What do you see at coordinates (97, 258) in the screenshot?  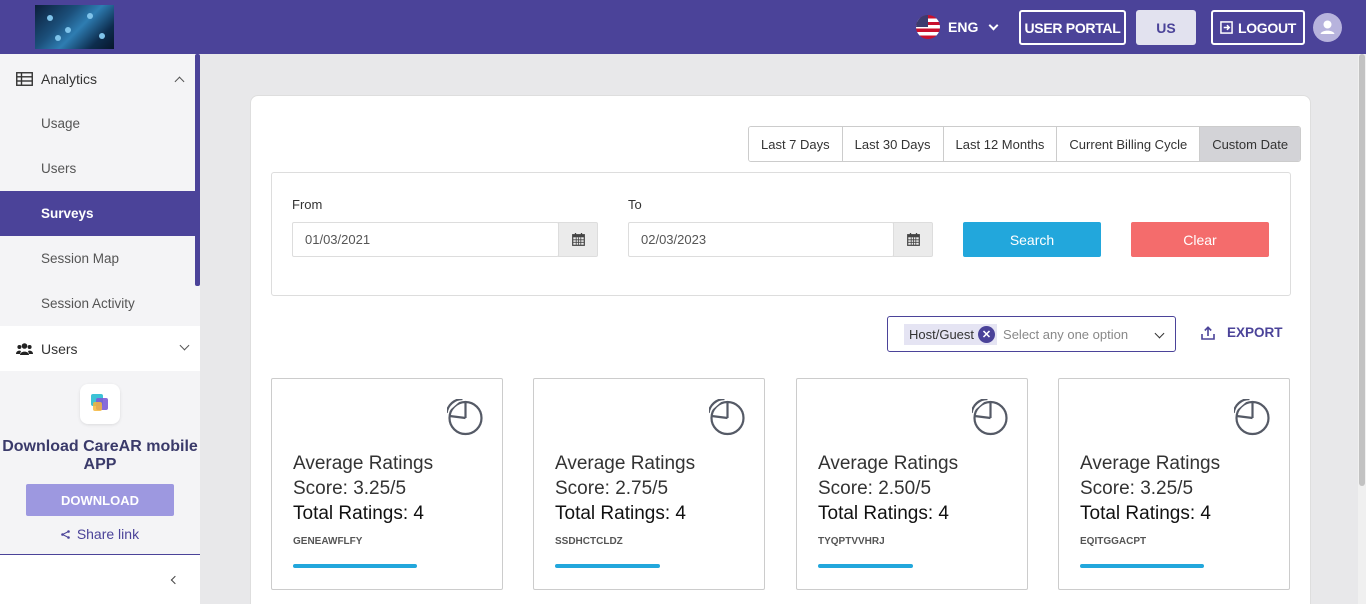 I see `sidebar-item-session-map: Session Map` at bounding box center [97, 258].